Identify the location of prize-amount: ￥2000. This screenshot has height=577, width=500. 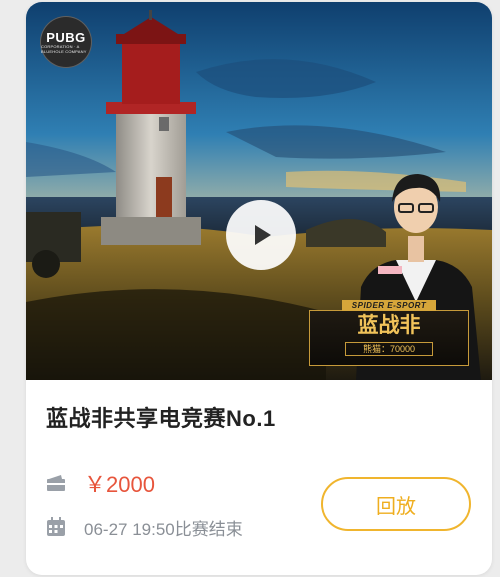
(119, 484).